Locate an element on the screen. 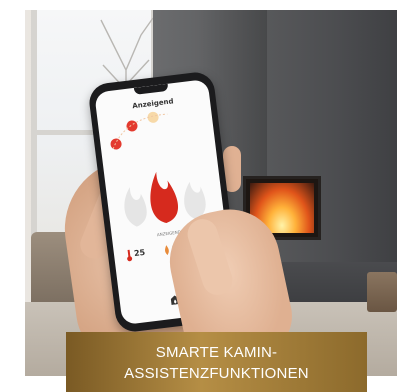 The height and width of the screenshot is (392, 411). banner-line-2: ASSISTENZFUNKTIONEN is located at coordinates (216, 373).